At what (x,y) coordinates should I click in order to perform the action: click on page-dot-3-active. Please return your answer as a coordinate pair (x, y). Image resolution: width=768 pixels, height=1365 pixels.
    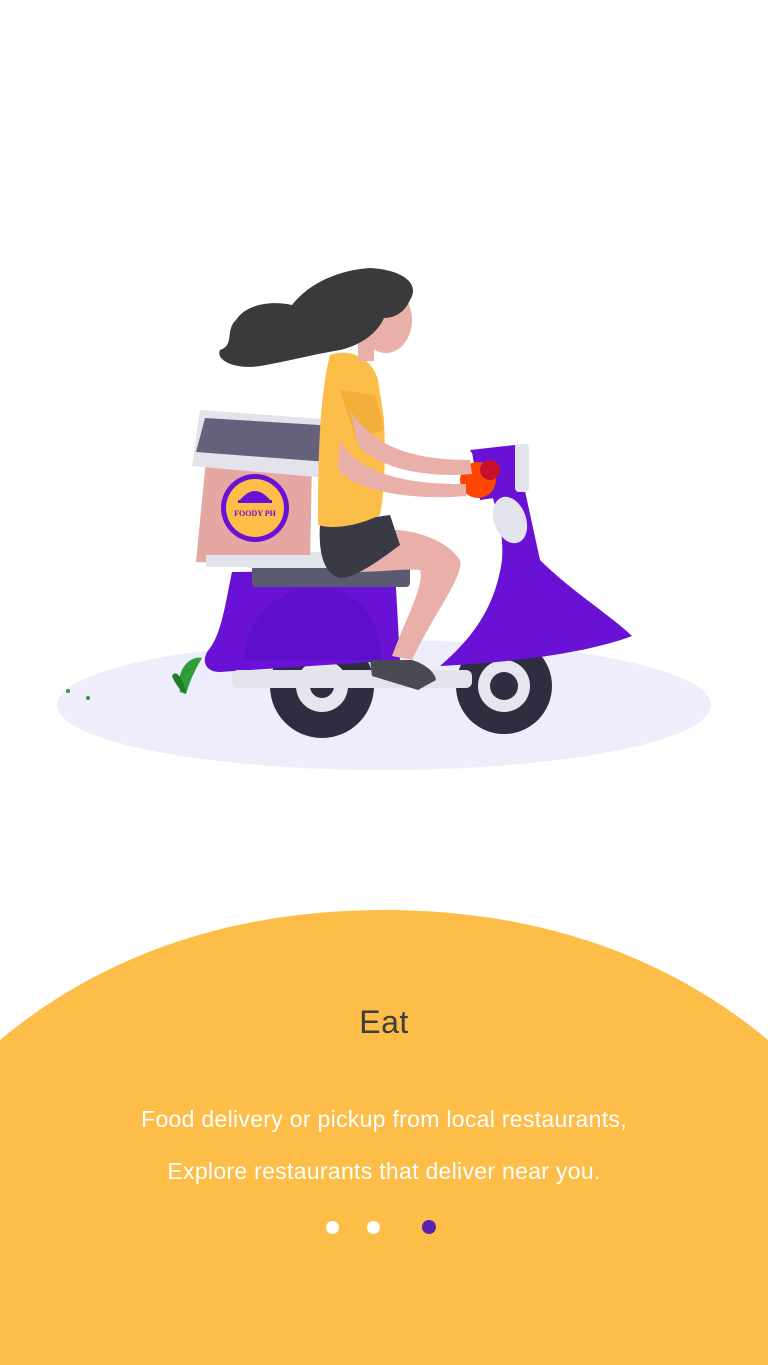
    Looking at the image, I should click on (429, 1227).